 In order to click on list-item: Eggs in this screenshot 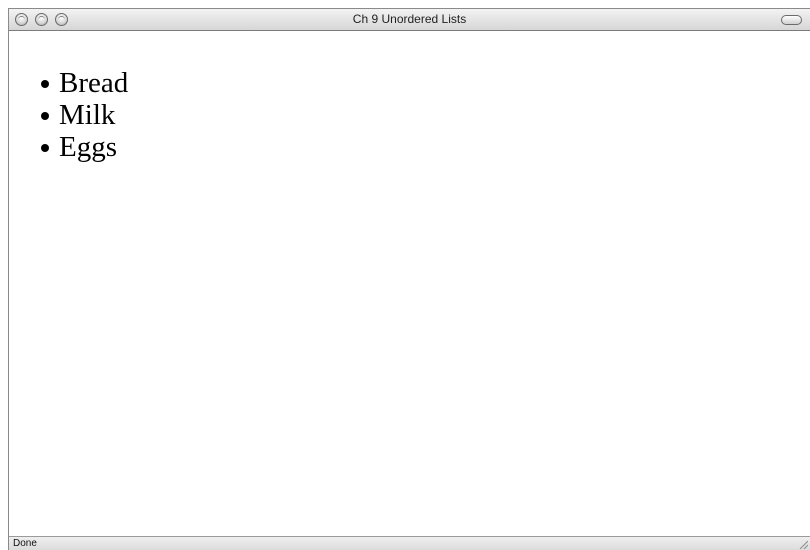, I will do `click(83, 147)`.